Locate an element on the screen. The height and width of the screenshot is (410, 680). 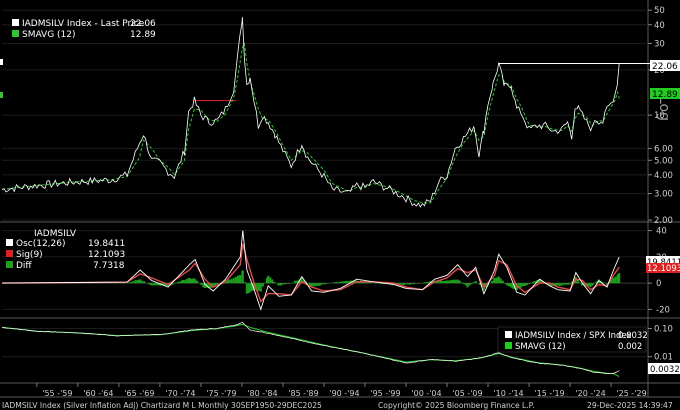
ratio-legend-label-ratio: IADMSILV Index / SPX Index is located at coordinates (573, 336).